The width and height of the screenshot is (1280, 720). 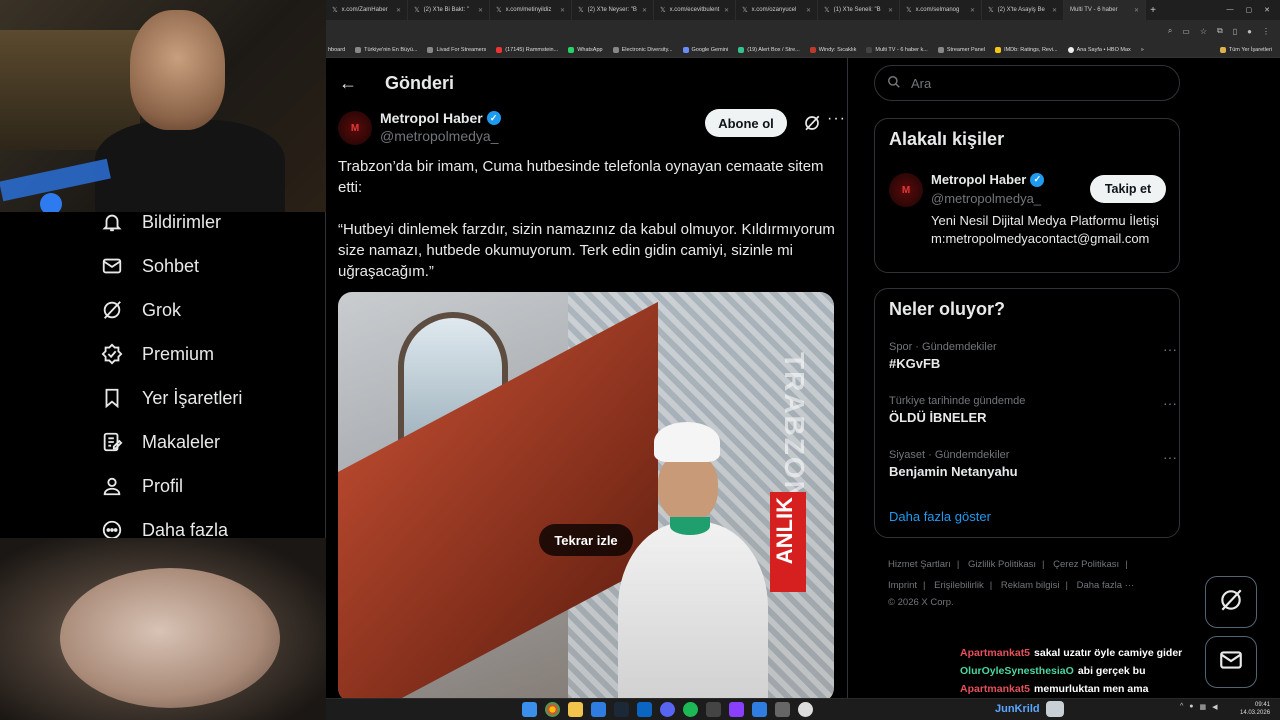 What do you see at coordinates (1153, 10) in the screenshot?
I see `new-tab-icon: +` at bounding box center [1153, 10].